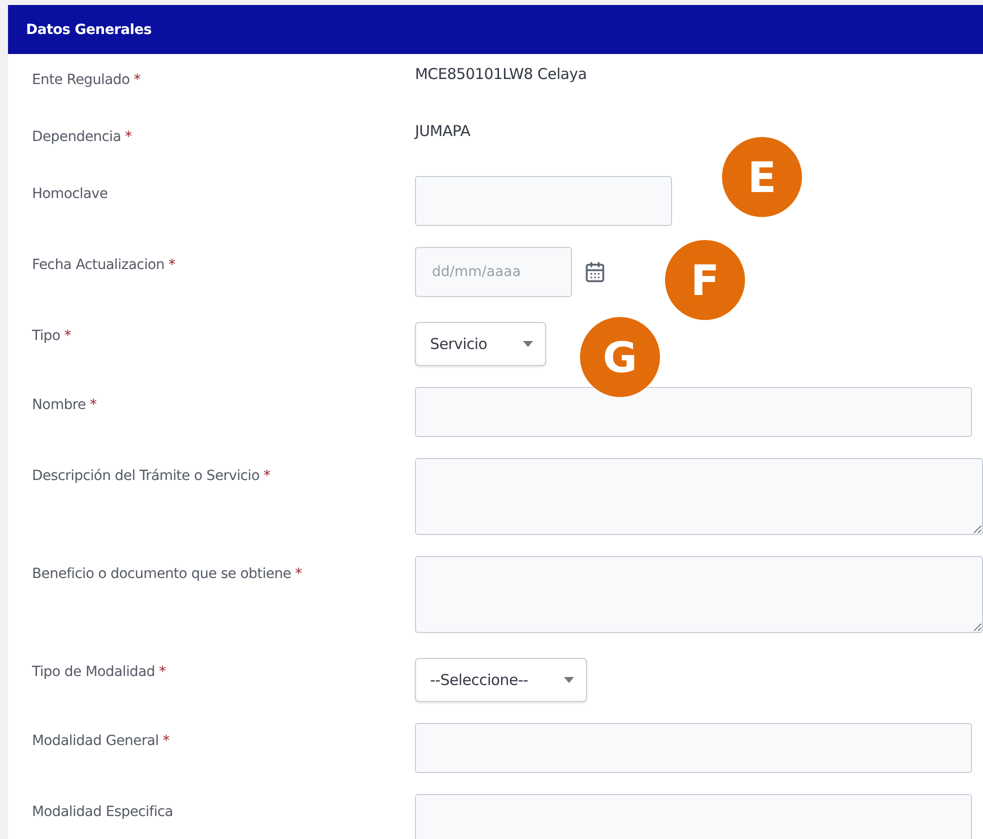 Image resolution: width=983 pixels, height=839 pixels. What do you see at coordinates (501, 73) in the screenshot?
I see `field-value: MCE850101LW8 Celaya` at bounding box center [501, 73].